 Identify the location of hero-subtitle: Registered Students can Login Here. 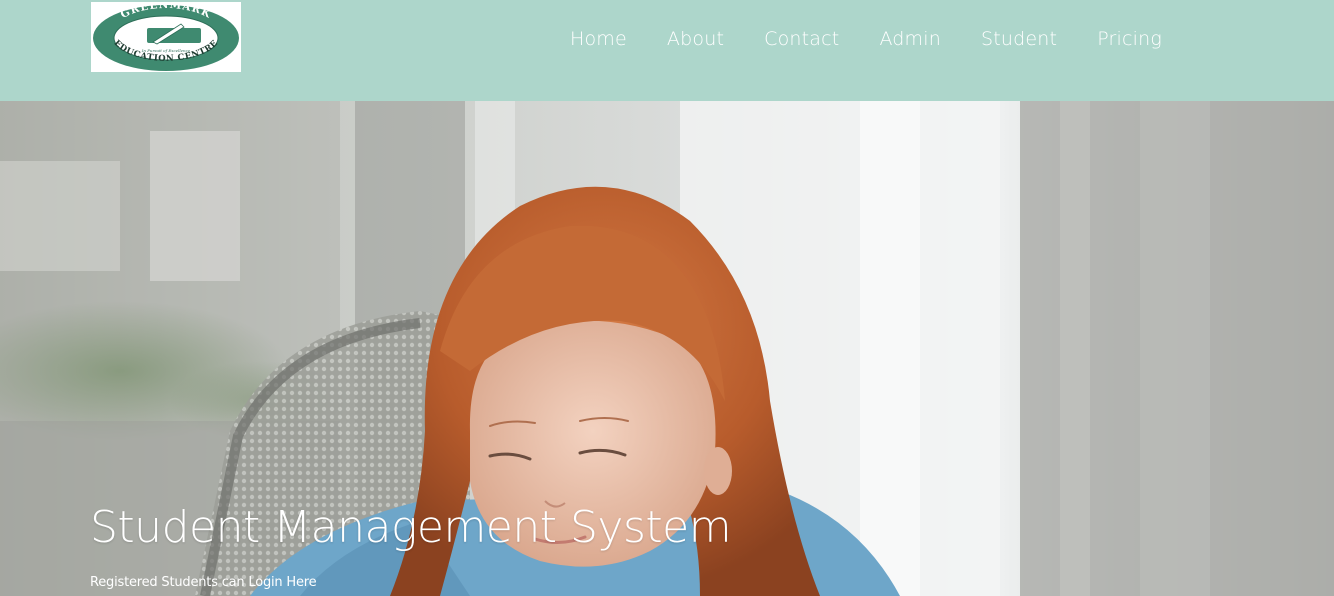
(203, 582).